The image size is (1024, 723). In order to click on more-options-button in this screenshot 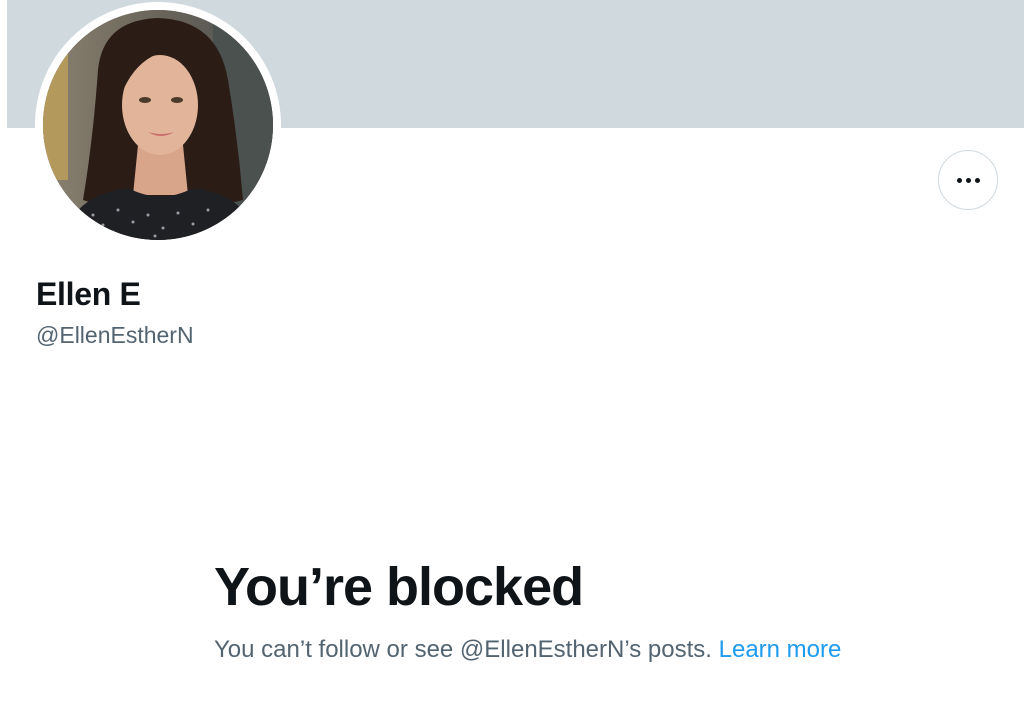, I will do `click(968, 180)`.